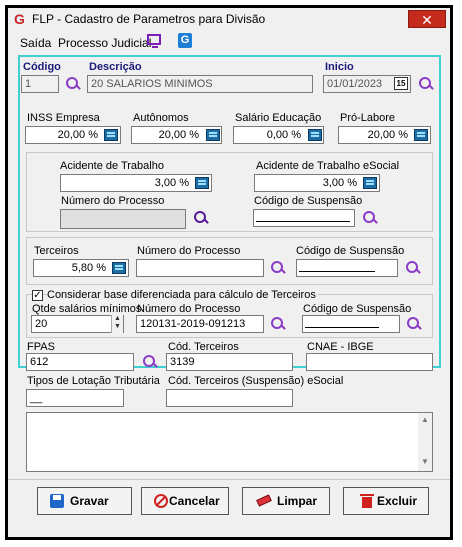  Describe the element at coordinates (42, 67) in the screenshot. I see `codigo-label: Código` at that location.